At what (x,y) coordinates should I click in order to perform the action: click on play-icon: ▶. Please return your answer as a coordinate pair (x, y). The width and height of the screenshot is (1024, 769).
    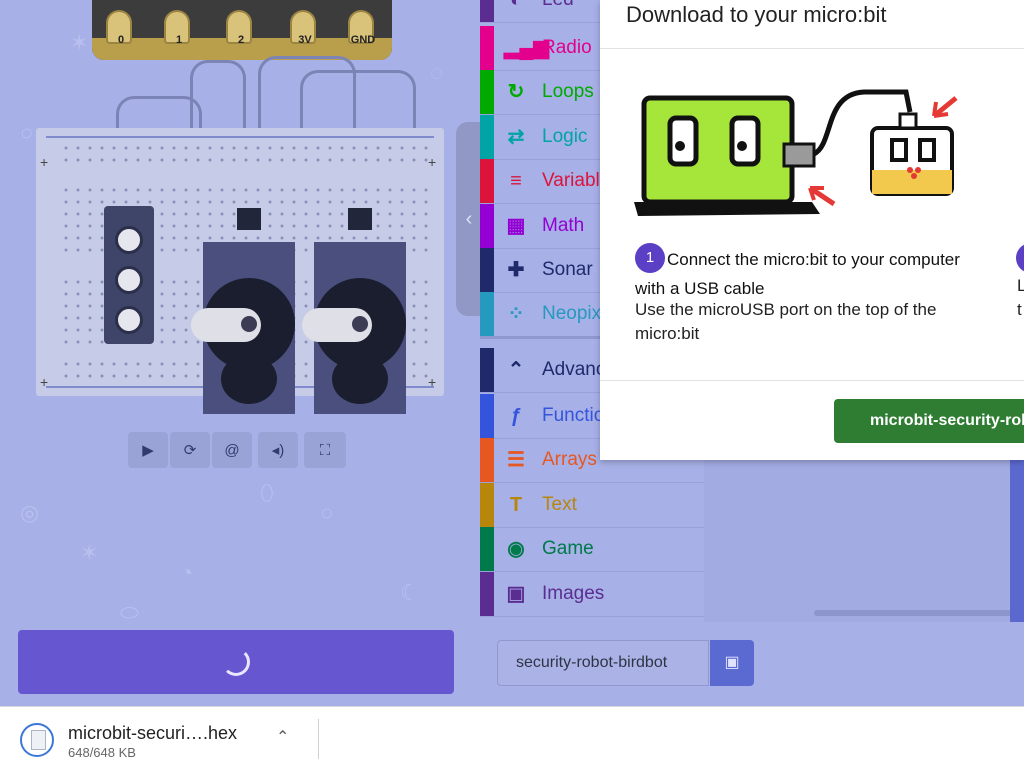
    Looking at the image, I should click on (148, 450).